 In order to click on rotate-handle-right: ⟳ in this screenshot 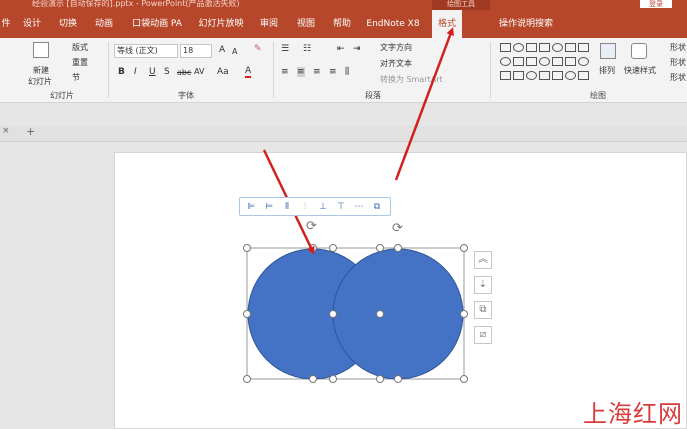, I will do `click(397, 228)`.